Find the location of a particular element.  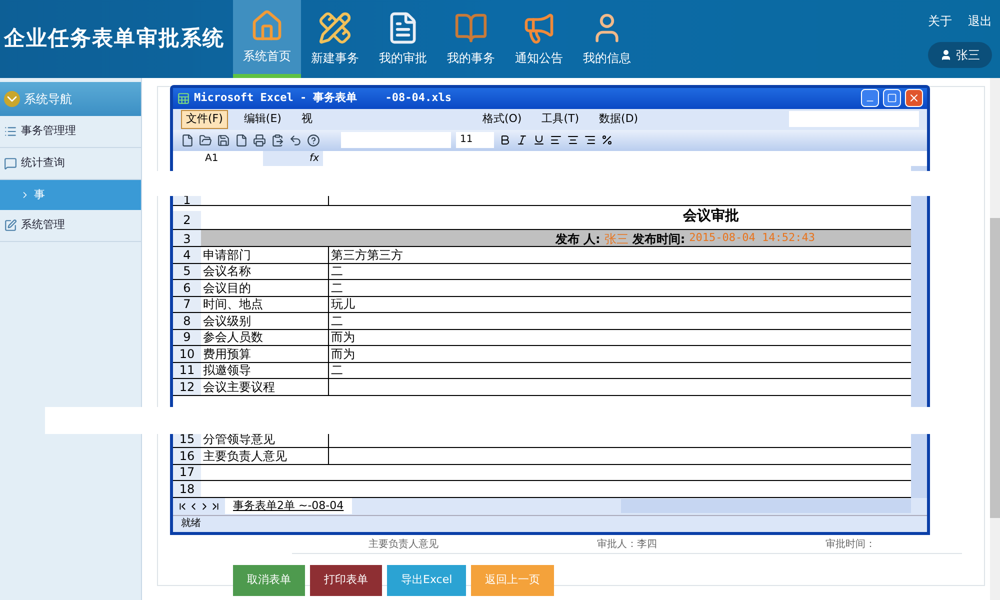

publisher-name: 张三 is located at coordinates (616, 238).